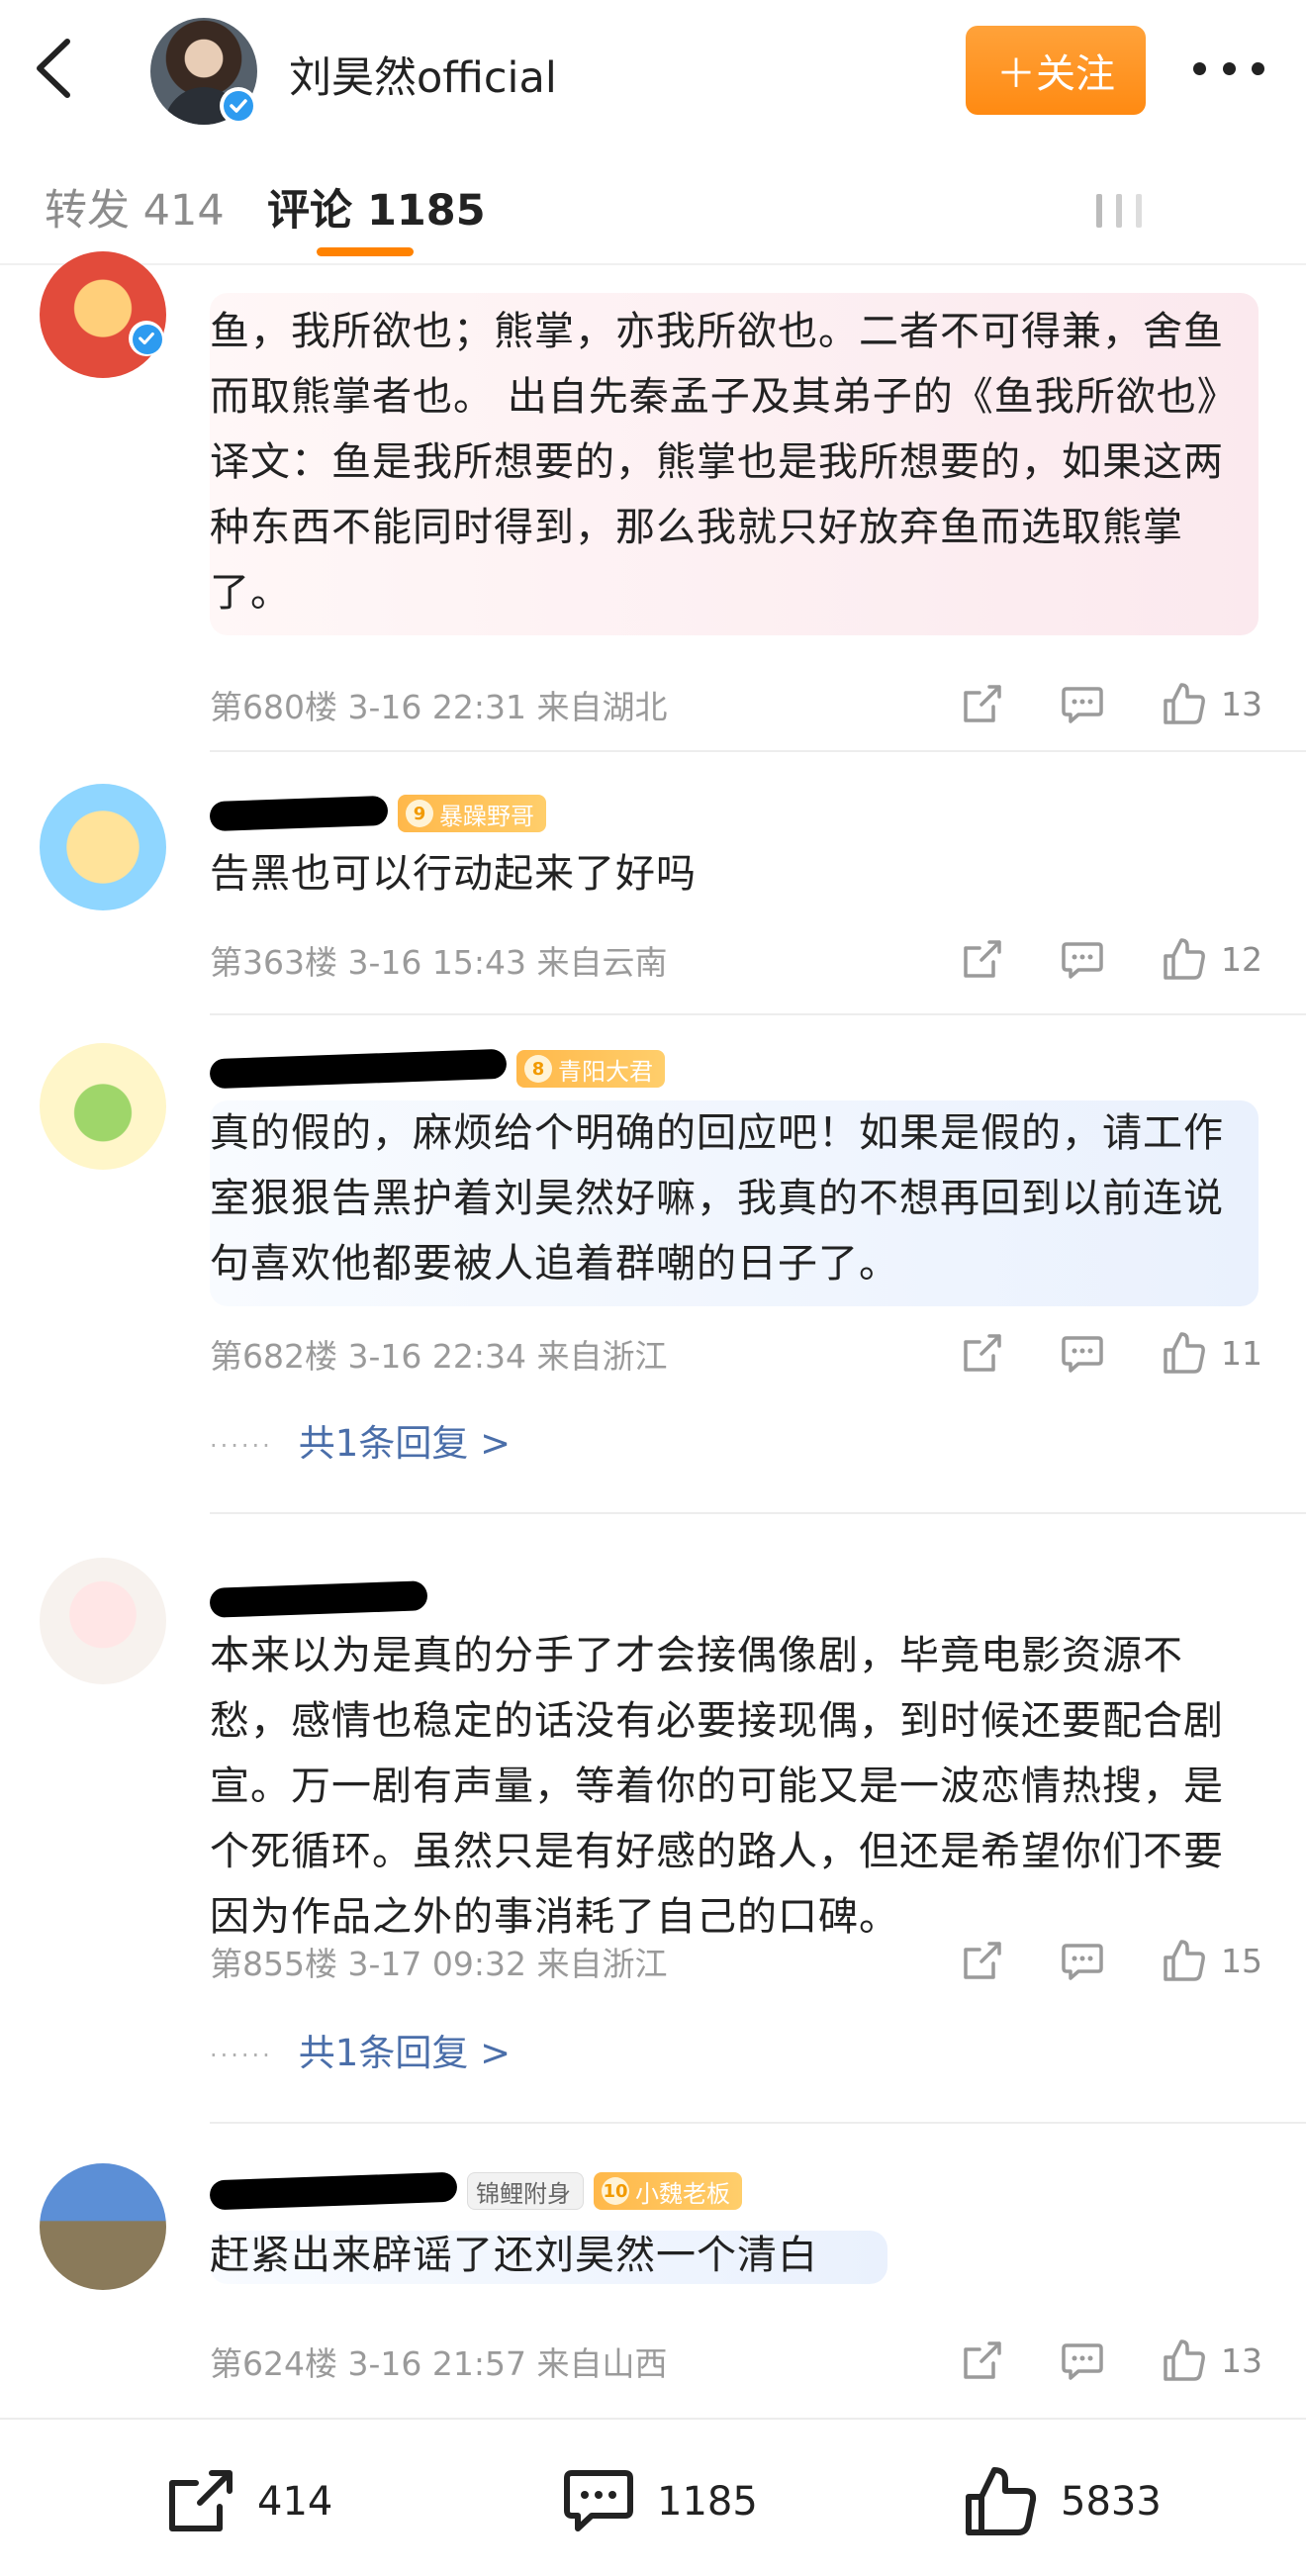  Describe the element at coordinates (707, 2502) in the screenshot. I see `comment-count: 1185` at that location.